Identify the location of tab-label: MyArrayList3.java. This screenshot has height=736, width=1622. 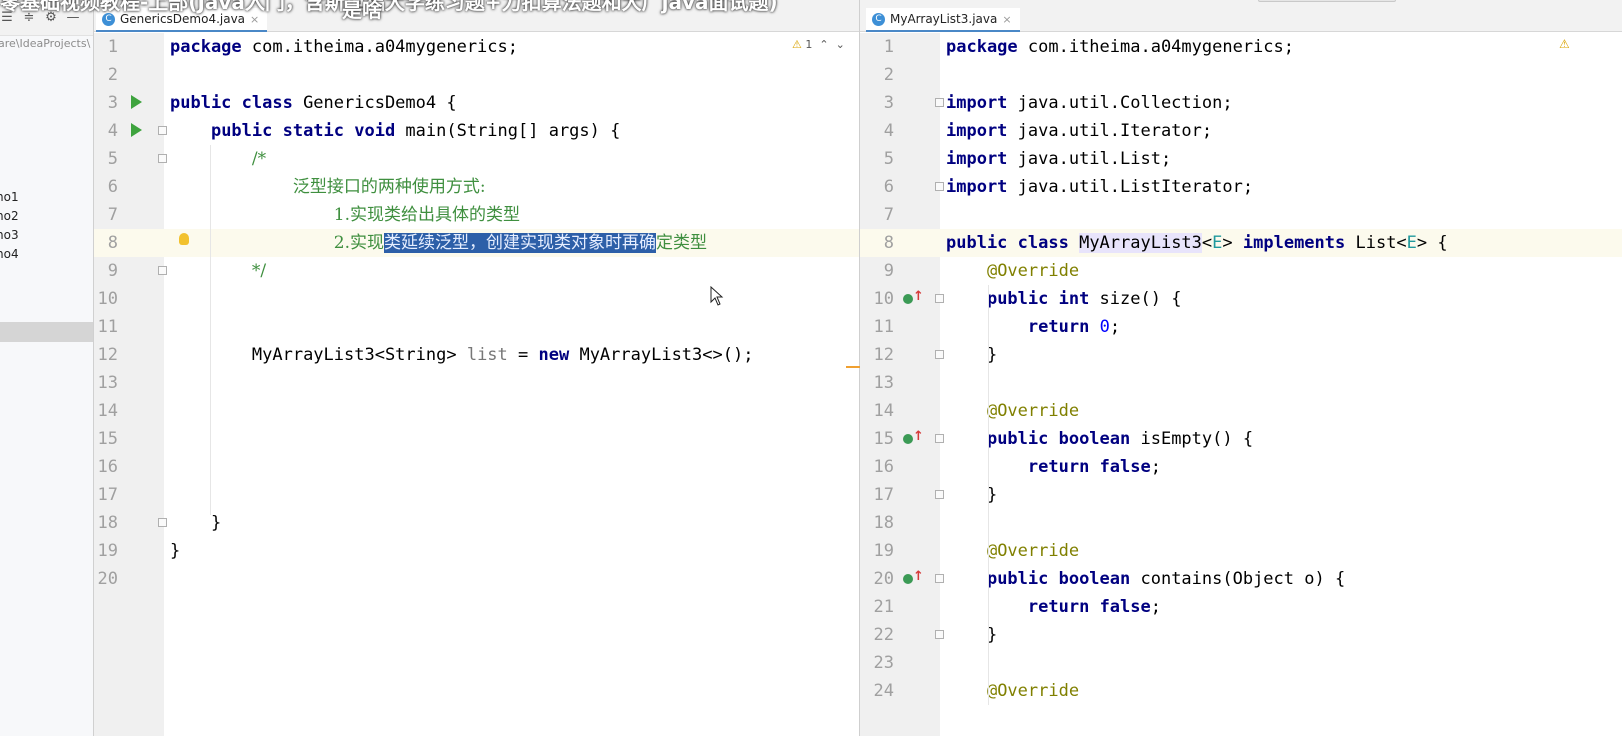
(944, 19).